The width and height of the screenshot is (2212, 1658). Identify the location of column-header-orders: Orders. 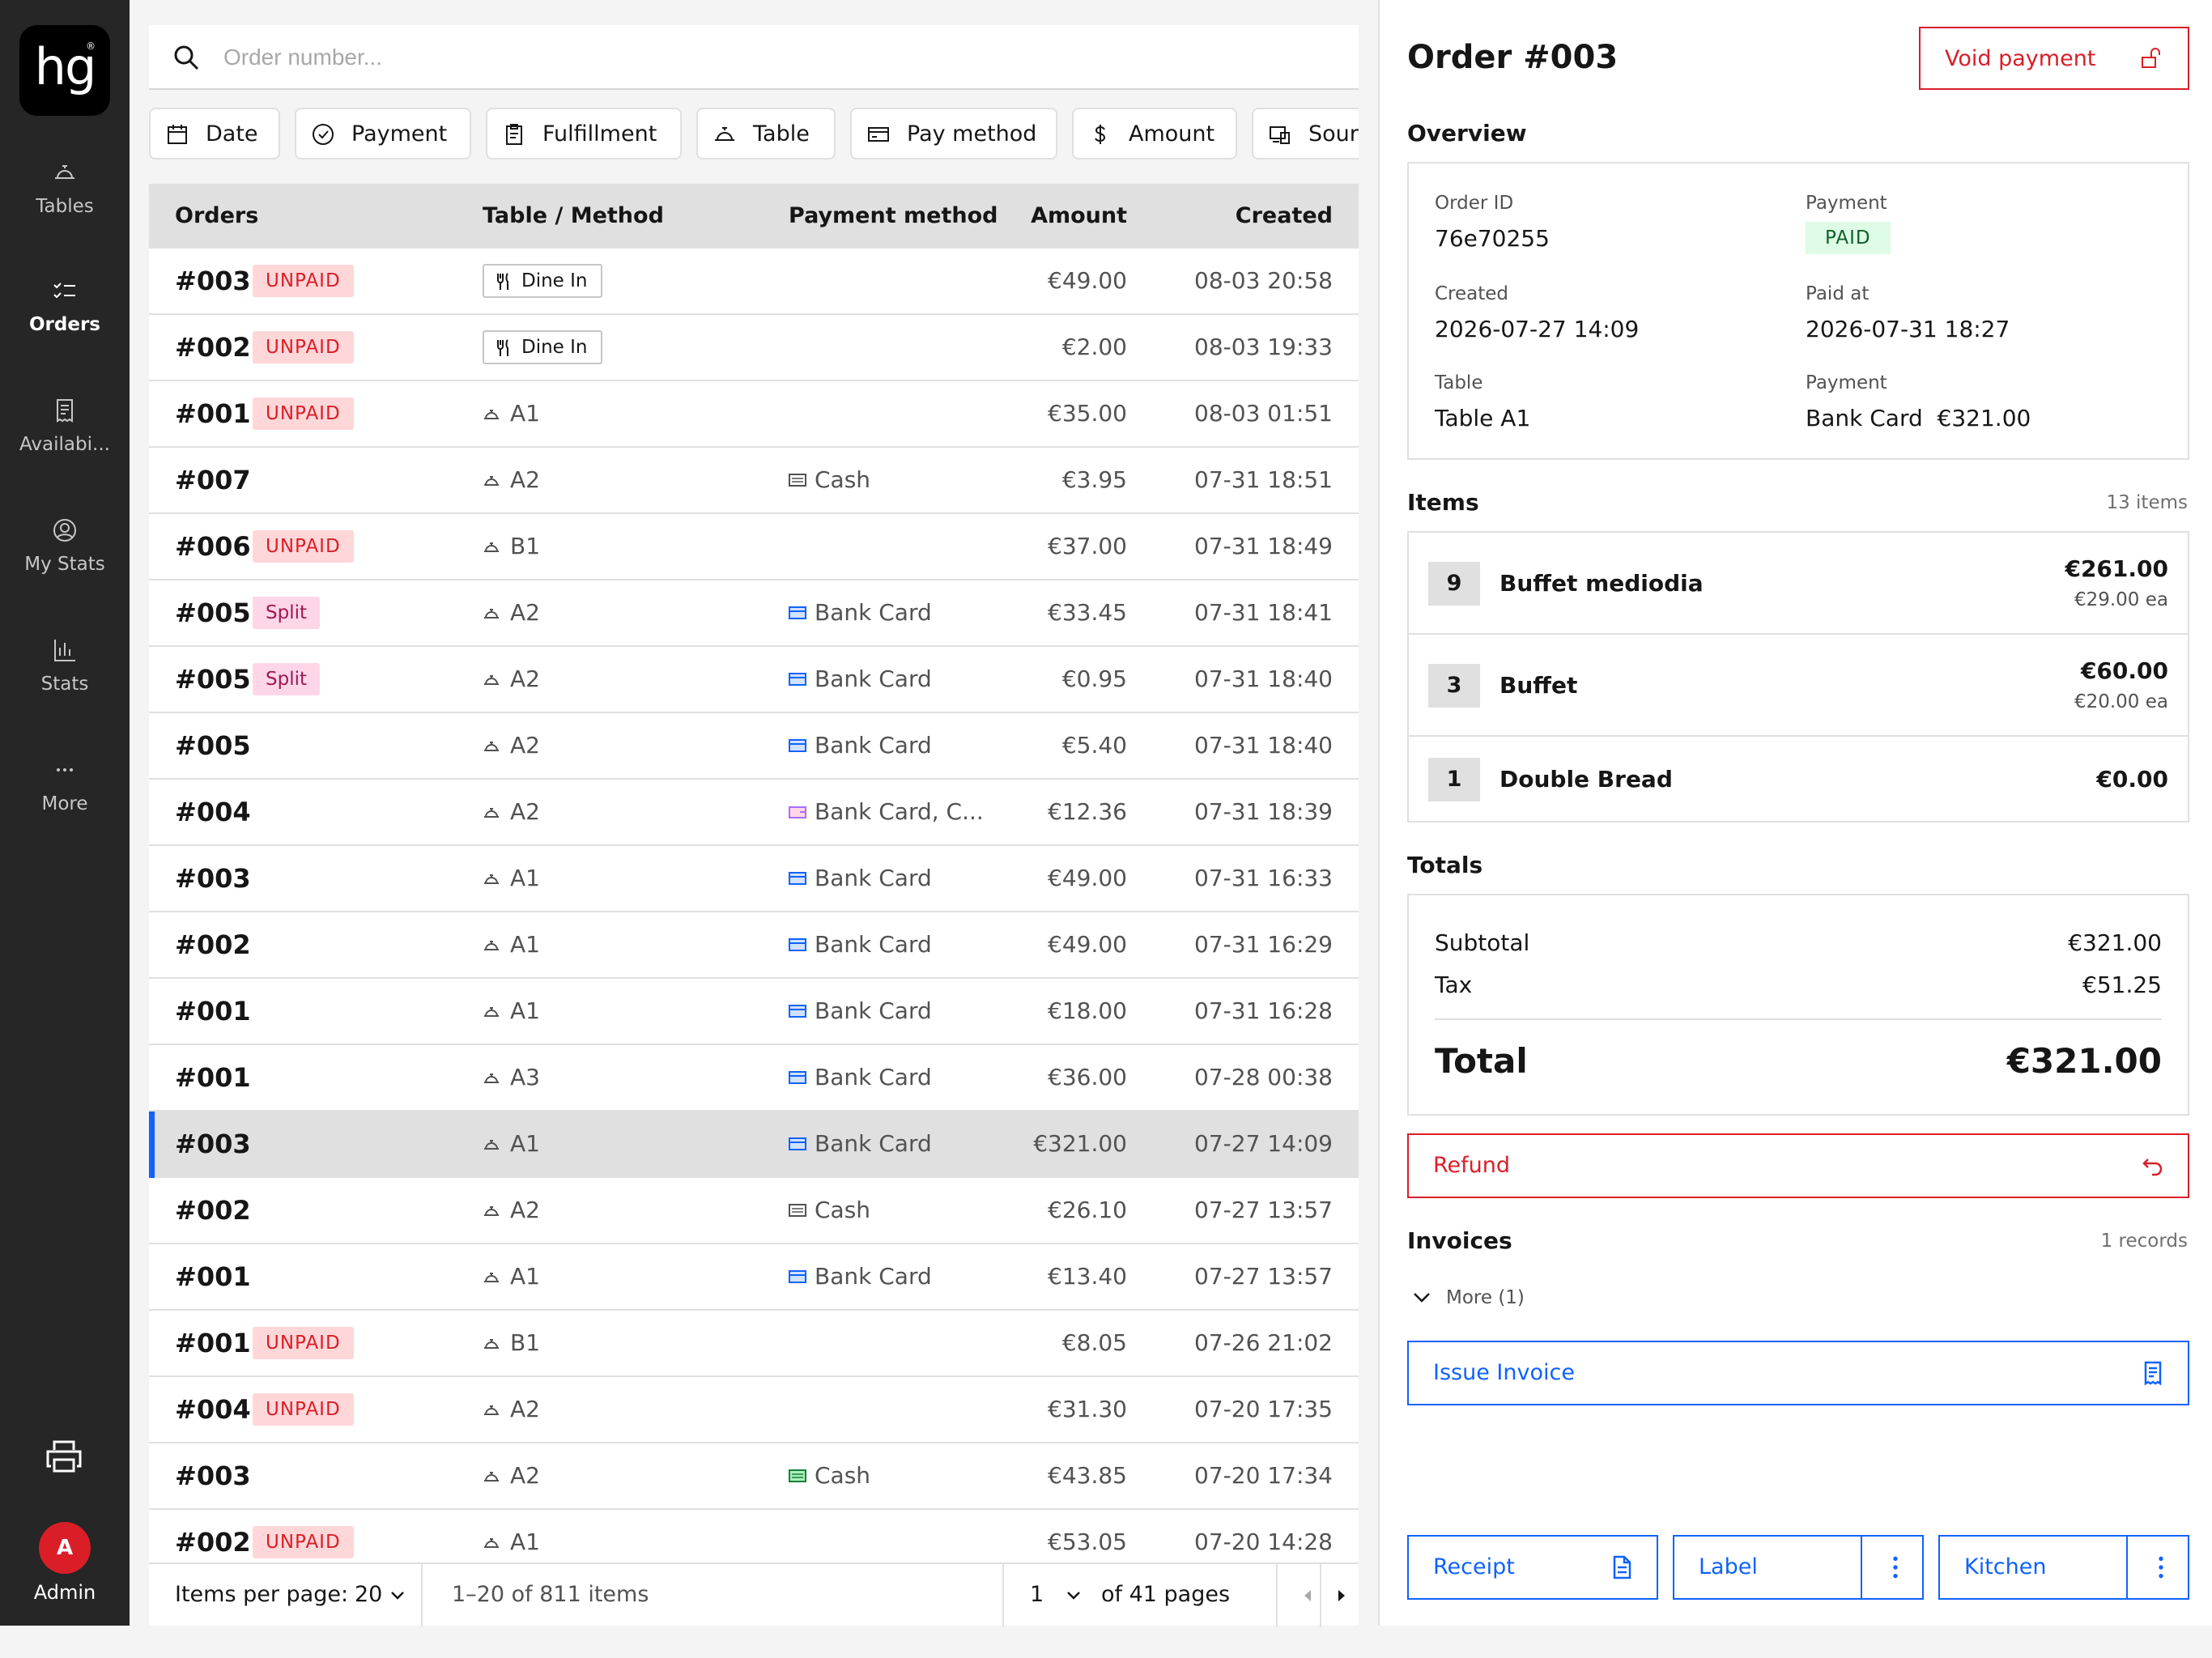
(217, 215).